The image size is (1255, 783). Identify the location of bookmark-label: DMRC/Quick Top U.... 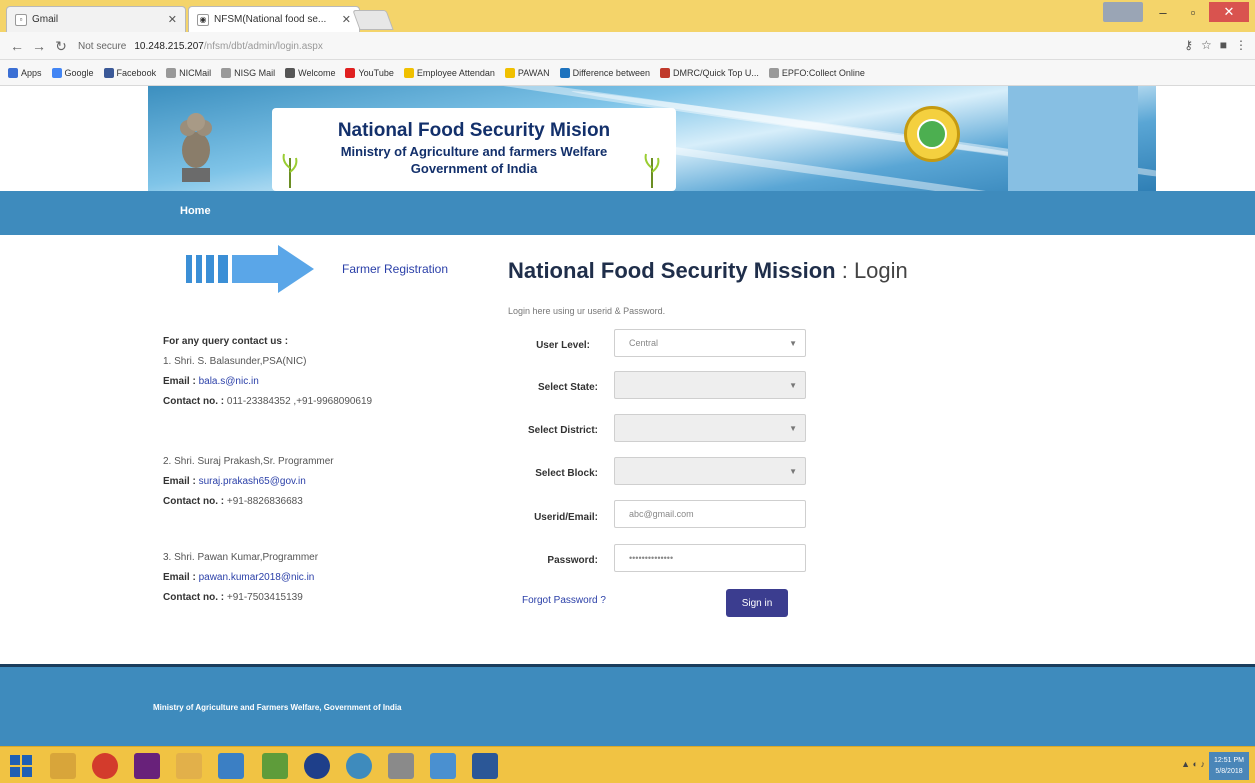
(715, 72).